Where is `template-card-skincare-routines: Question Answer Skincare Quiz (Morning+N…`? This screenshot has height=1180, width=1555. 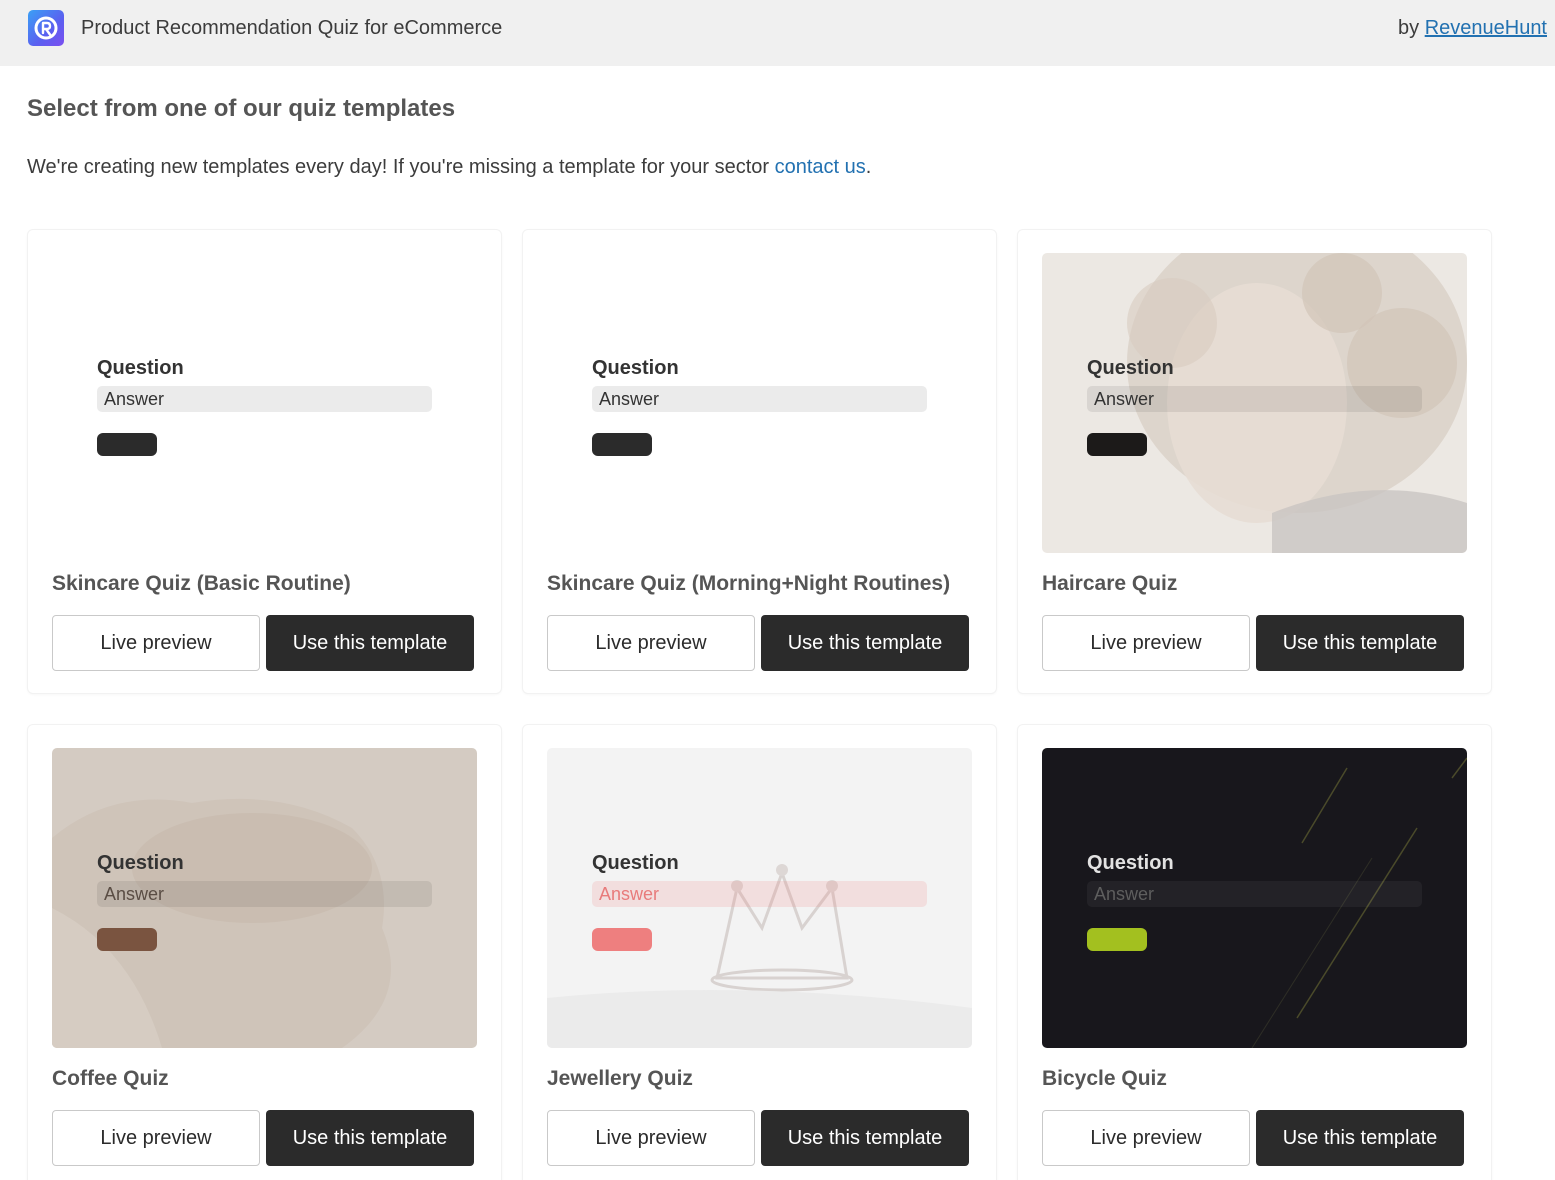 template-card-skincare-routines: Question Answer Skincare Quiz (Morning+N… is located at coordinates (759, 461).